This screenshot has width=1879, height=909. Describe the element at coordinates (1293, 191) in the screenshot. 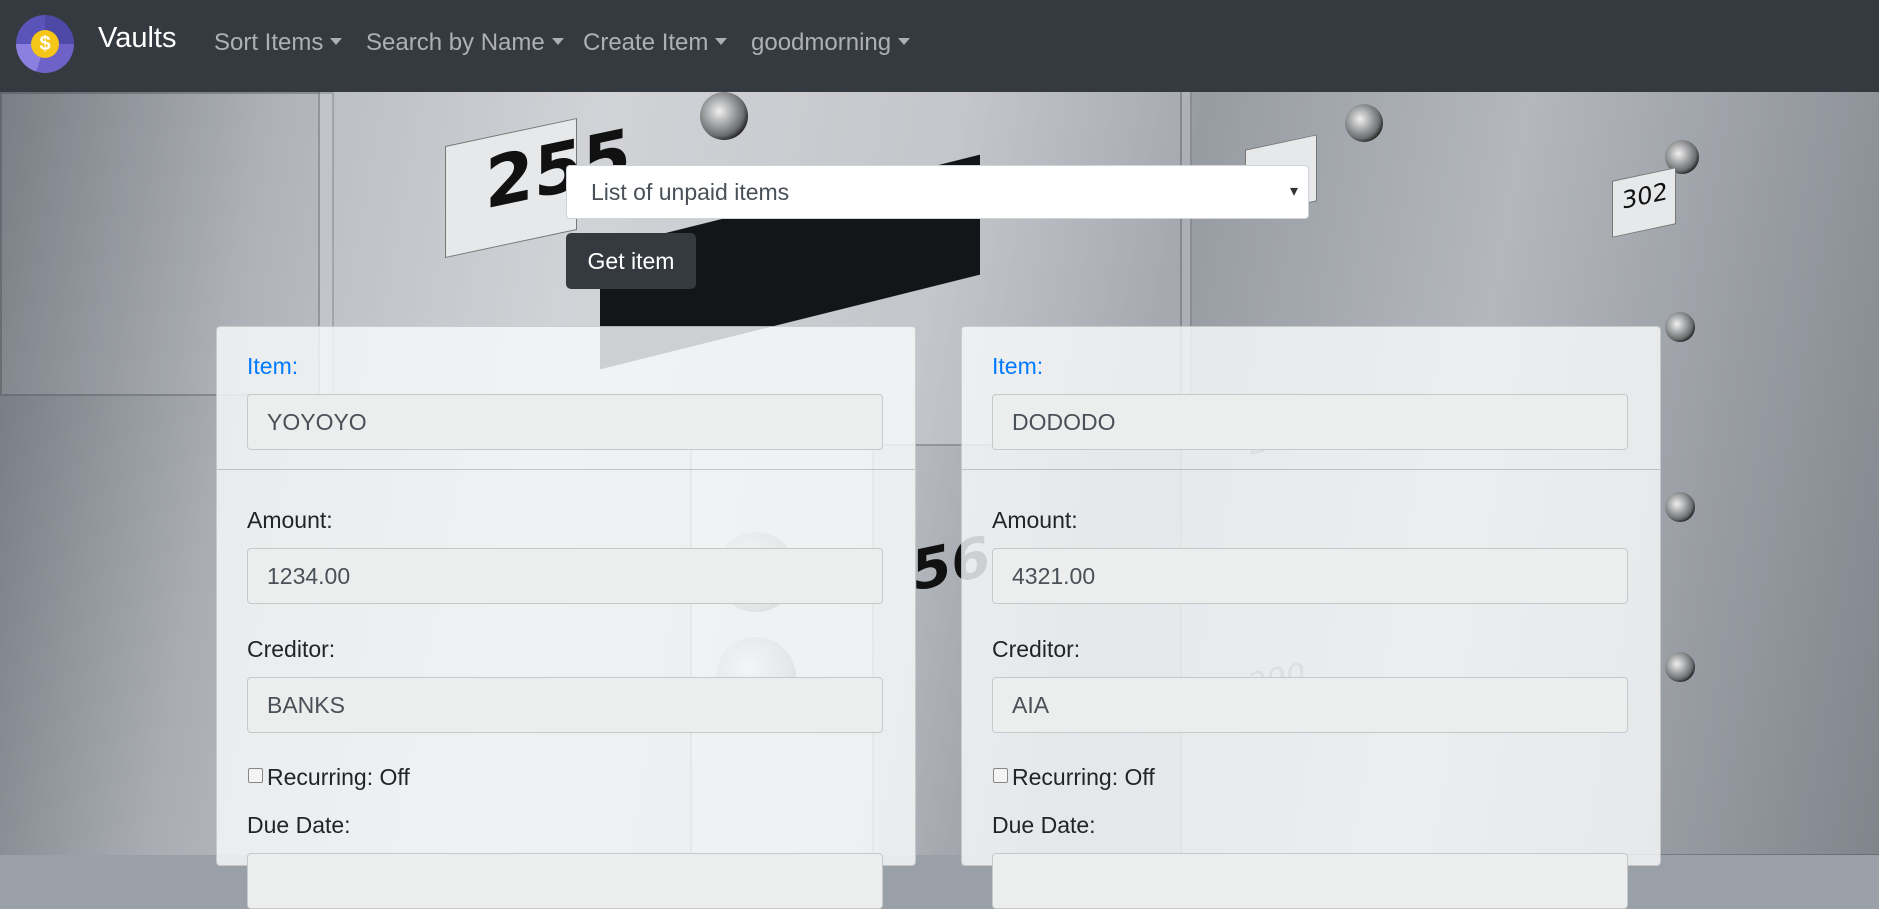

I see `select-arrow-icon: ▾` at that location.